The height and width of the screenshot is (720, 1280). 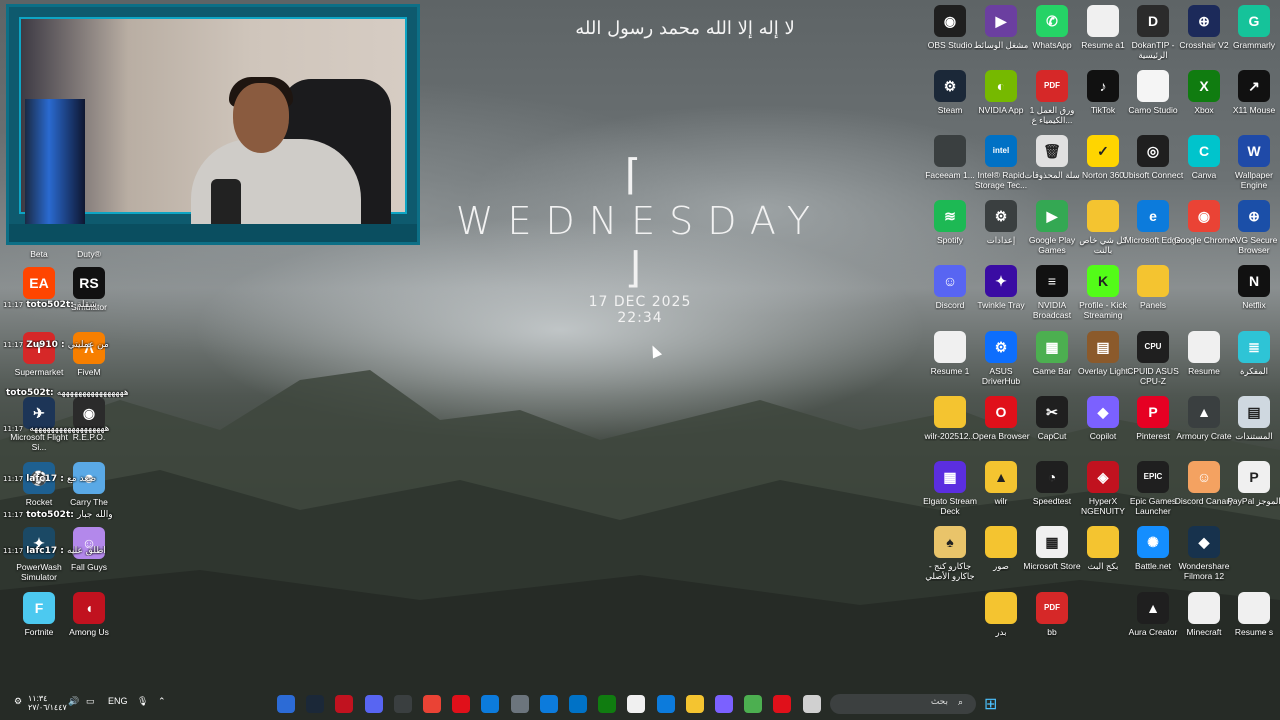 What do you see at coordinates (1052, 632) in the screenshot?
I see `desktop-icon-label: bb` at bounding box center [1052, 632].